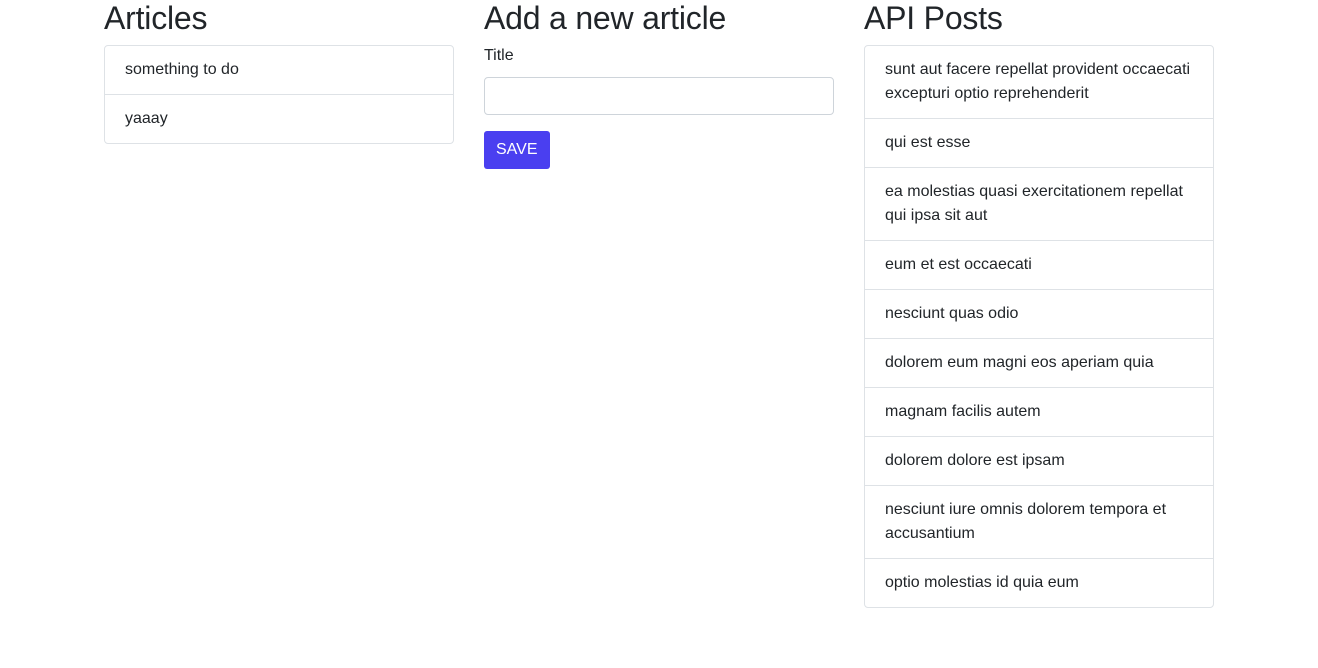 This screenshot has width=1318, height=668. What do you see at coordinates (517, 150) in the screenshot?
I see `save-button: SAVE` at bounding box center [517, 150].